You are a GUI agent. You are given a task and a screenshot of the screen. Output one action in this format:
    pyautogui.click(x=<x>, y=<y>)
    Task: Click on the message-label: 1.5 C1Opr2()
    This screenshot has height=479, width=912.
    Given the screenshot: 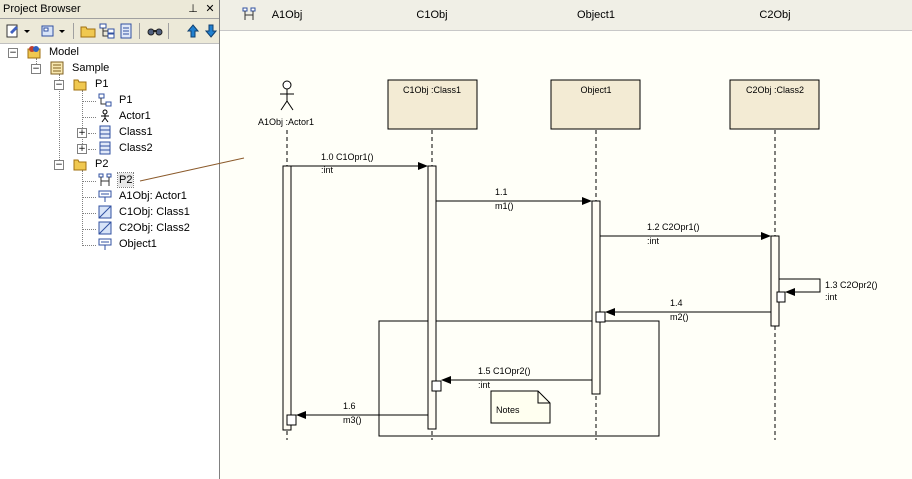 What is the action you would take?
    pyautogui.click(x=504, y=371)
    